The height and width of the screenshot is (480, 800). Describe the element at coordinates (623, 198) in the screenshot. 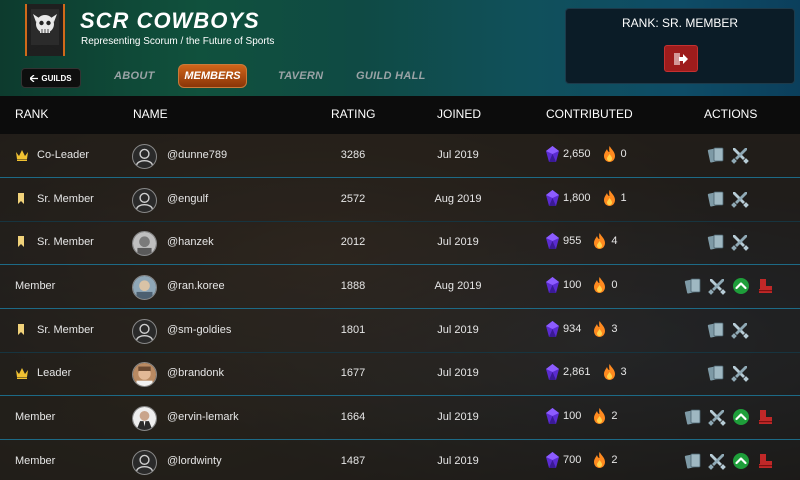

I see `power-contributed: 1` at that location.